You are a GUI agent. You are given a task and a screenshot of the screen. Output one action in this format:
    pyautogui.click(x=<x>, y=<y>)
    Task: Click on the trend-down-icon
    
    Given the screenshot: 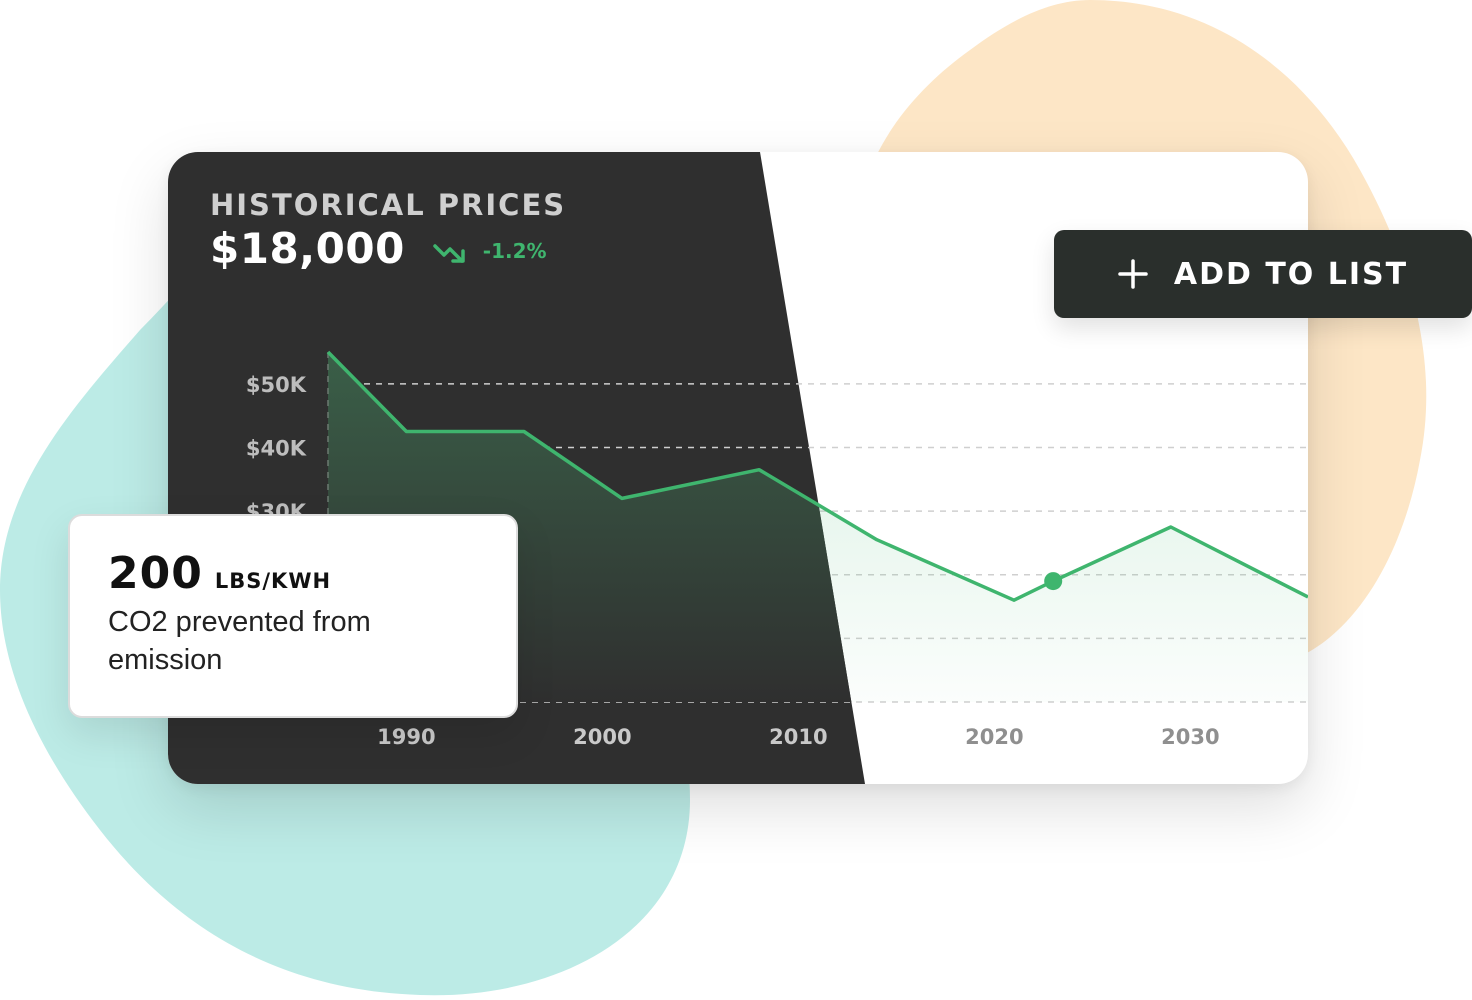 What is the action you would take?
    pyautogui.click(x=449, y=253)
    